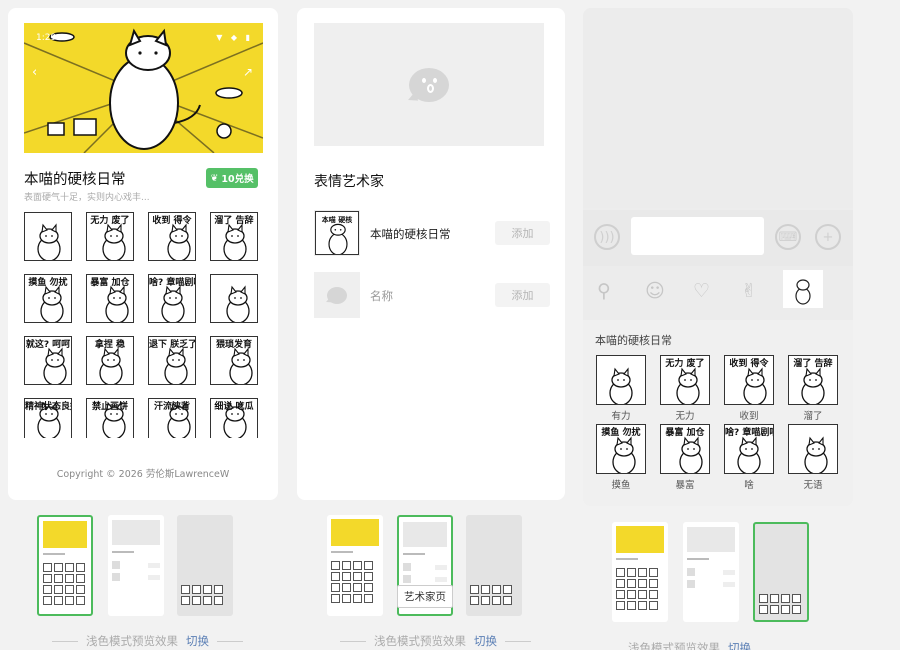  I want to click on chat-sticker-cell: 无力 废了 无力, so click(685, 388).